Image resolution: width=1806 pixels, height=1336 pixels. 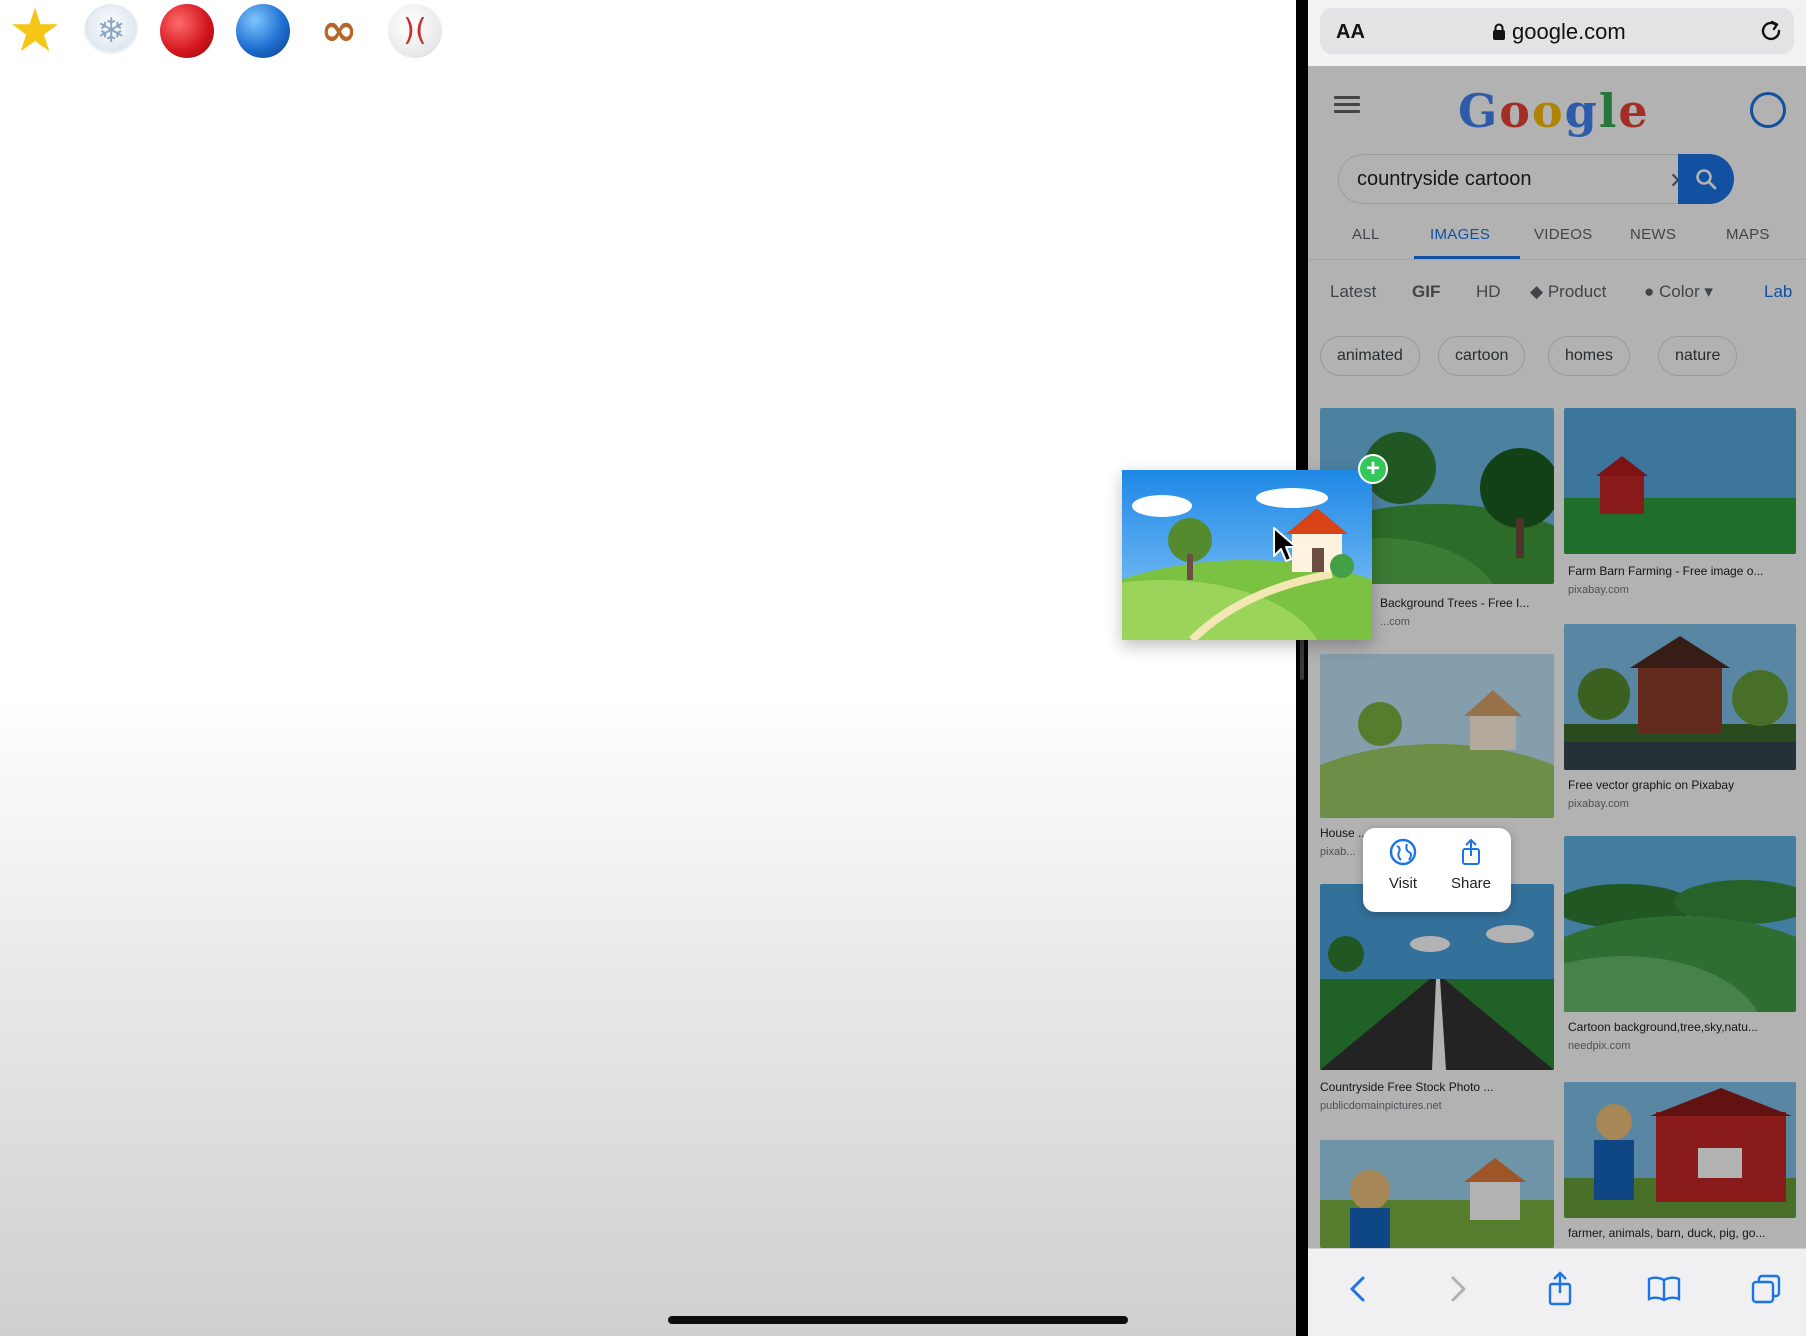 What do you see at coordinates (1499, 31) in the screenshot?
I see `lock-icon` at bounding box center [1499, 31].